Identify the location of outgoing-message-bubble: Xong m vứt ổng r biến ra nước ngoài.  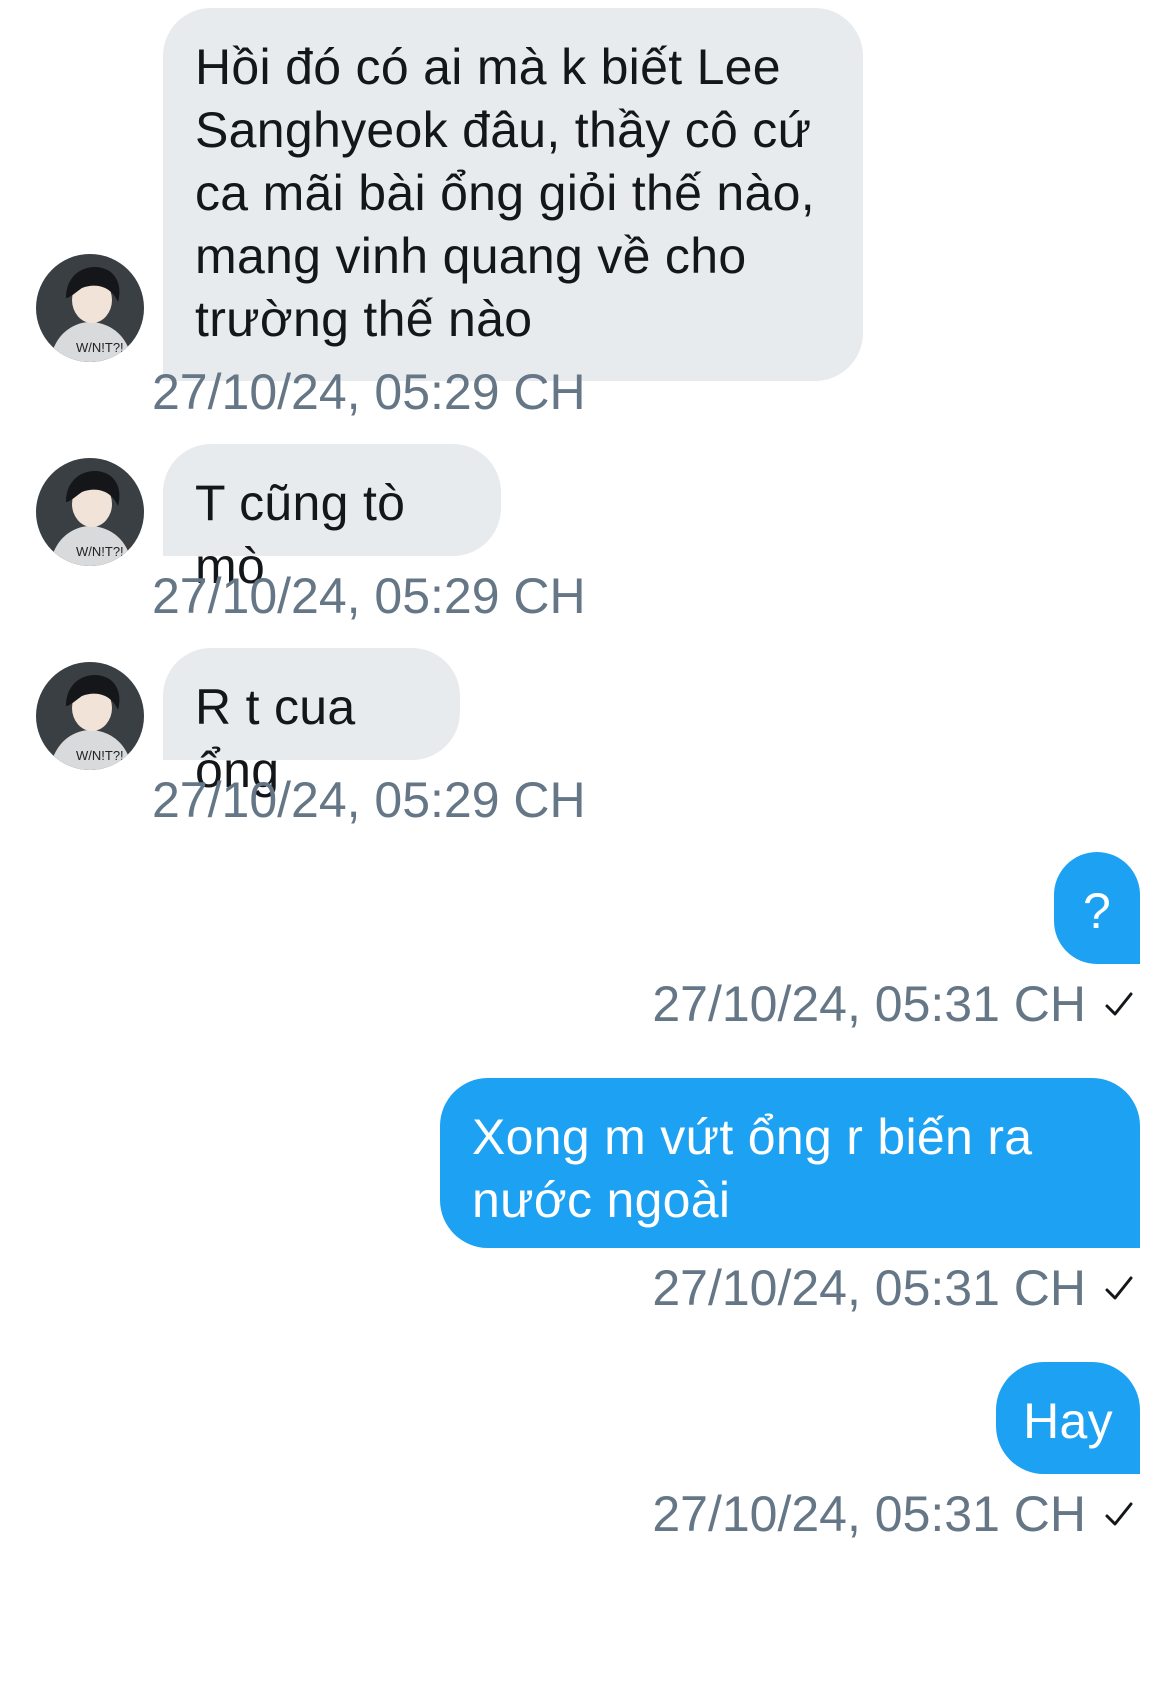
(790, 1163).